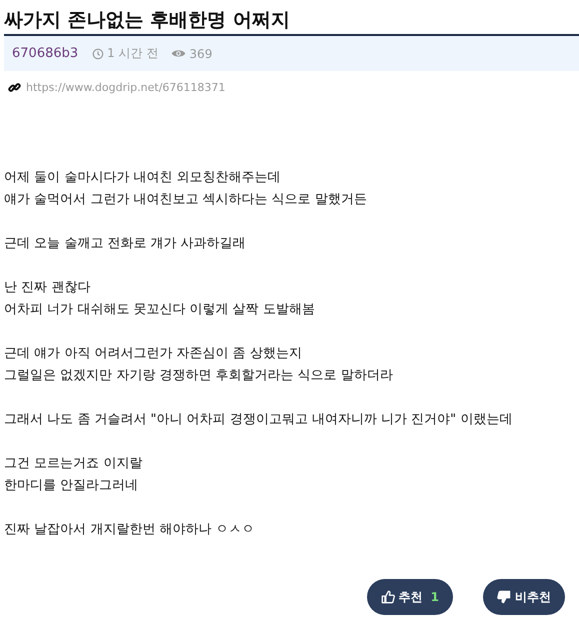  I want to click on author-name: 670686b3, so click(45, 53).